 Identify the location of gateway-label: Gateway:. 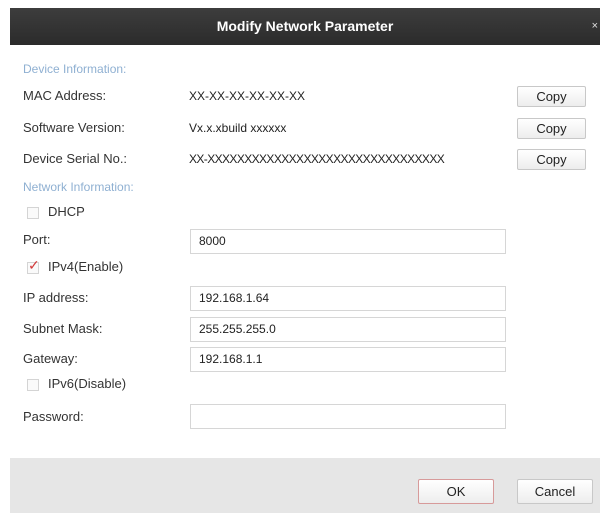
(50, 358).